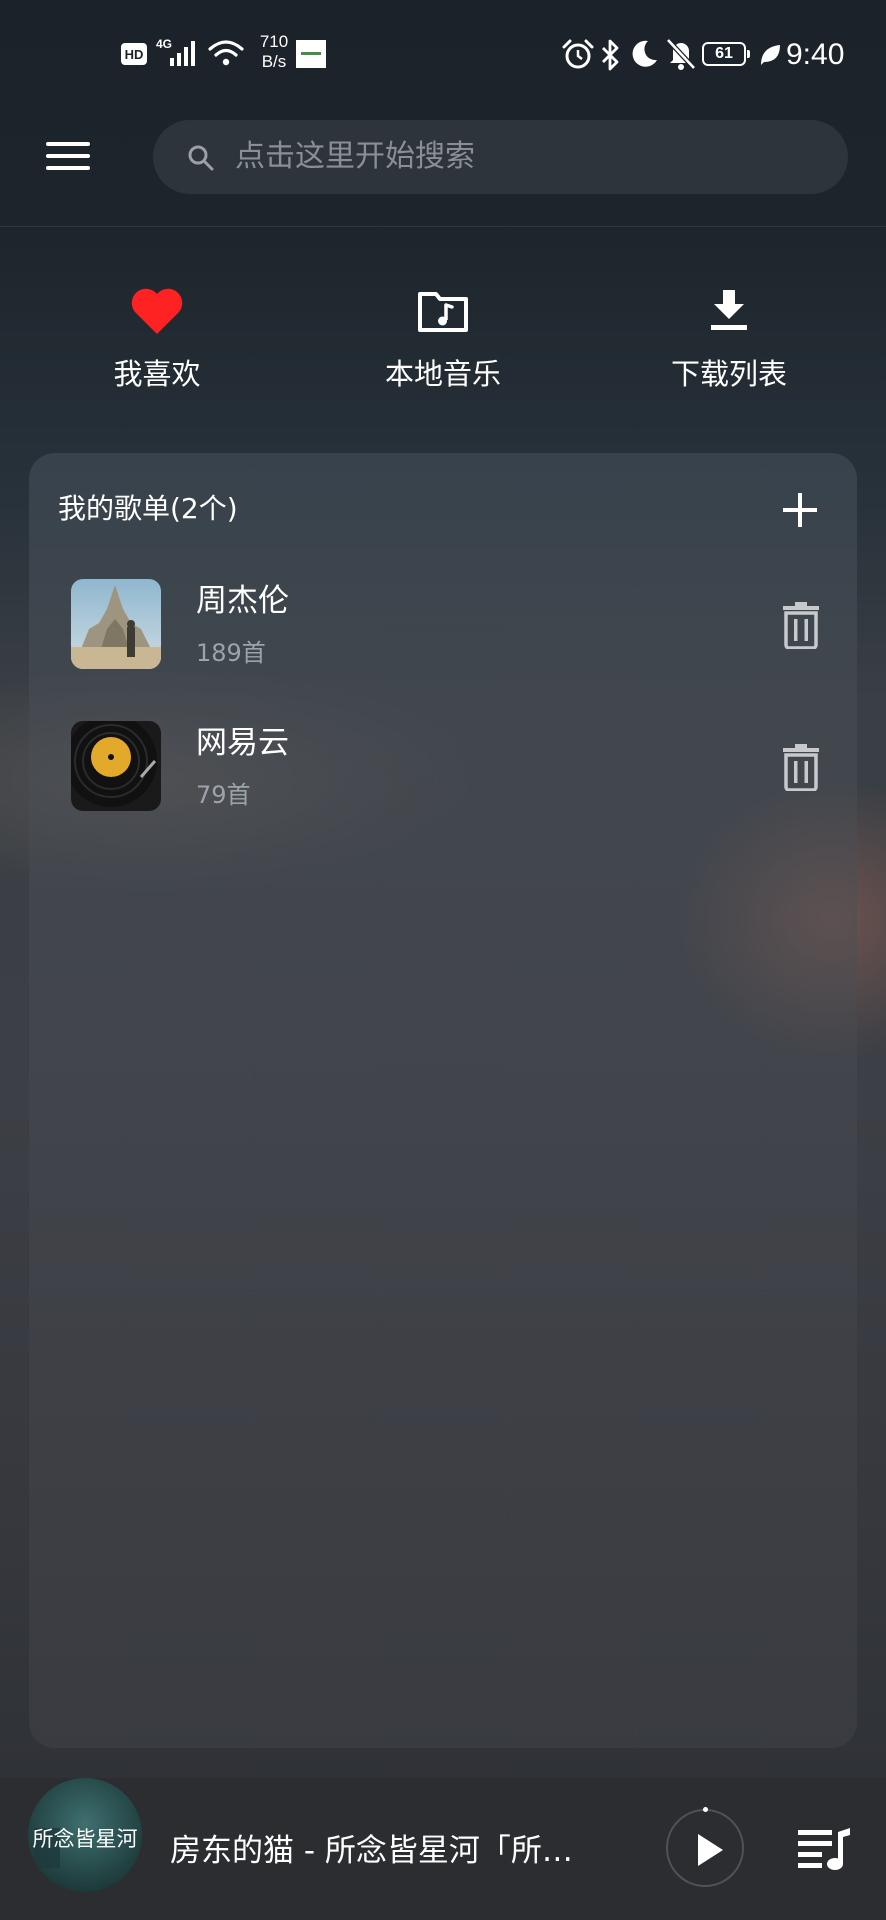  I want to click on battery-icon: 61, so click(726, 54).